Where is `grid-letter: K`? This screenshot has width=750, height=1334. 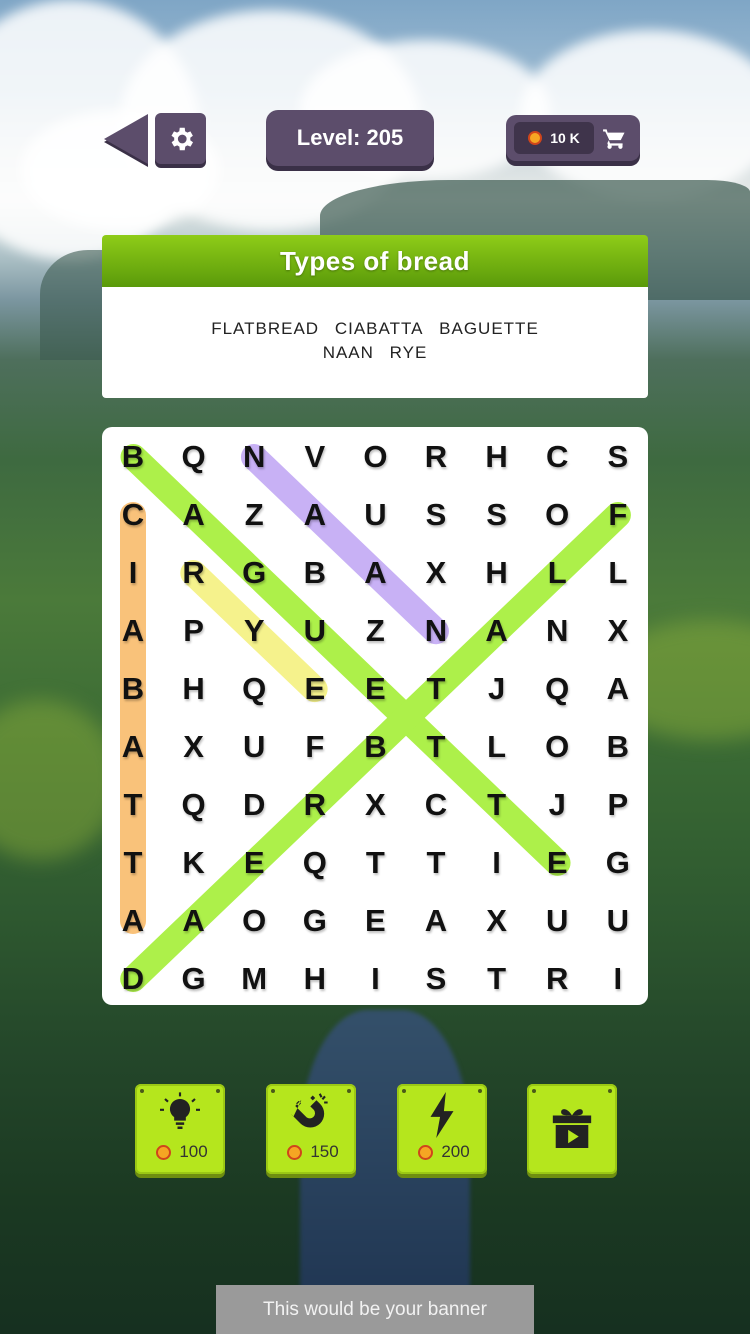 grid-letter: K is located at coordinates (194, 863).